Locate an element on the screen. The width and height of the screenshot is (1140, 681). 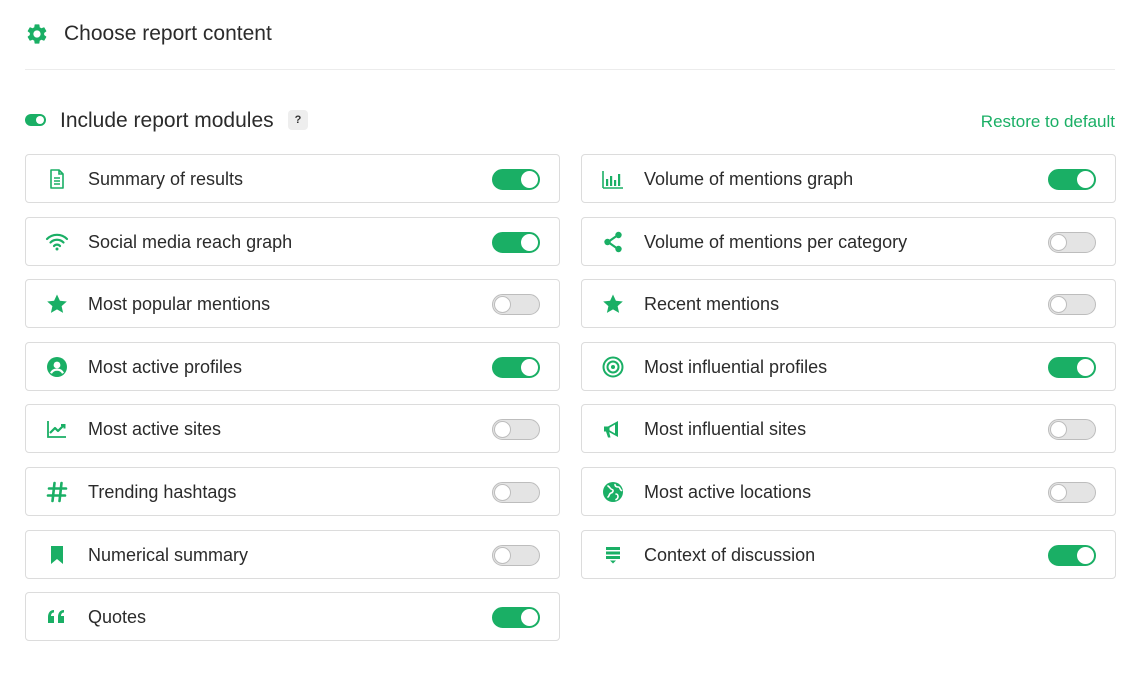
module-row-most-popular-mentions: Most popular mentions is located at coordinates (292, 304).